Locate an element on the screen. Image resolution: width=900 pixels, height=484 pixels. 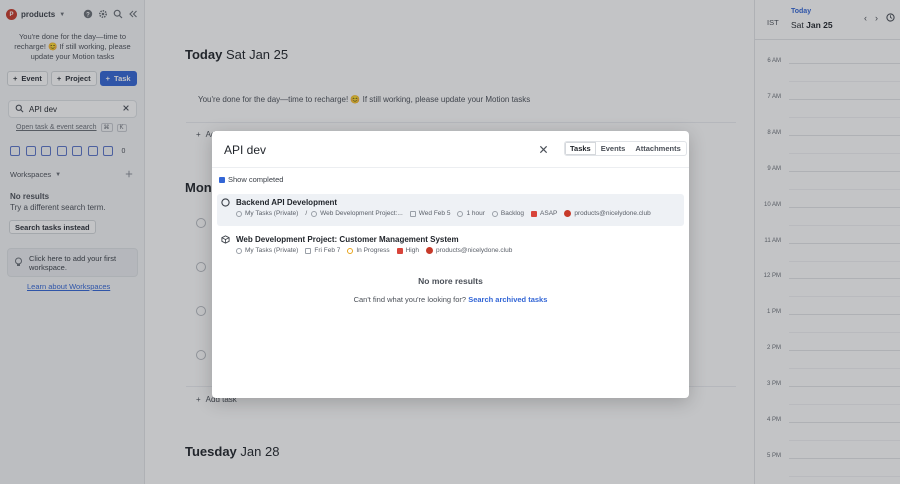
task-circle-icon is located at coordinates (225, 202).